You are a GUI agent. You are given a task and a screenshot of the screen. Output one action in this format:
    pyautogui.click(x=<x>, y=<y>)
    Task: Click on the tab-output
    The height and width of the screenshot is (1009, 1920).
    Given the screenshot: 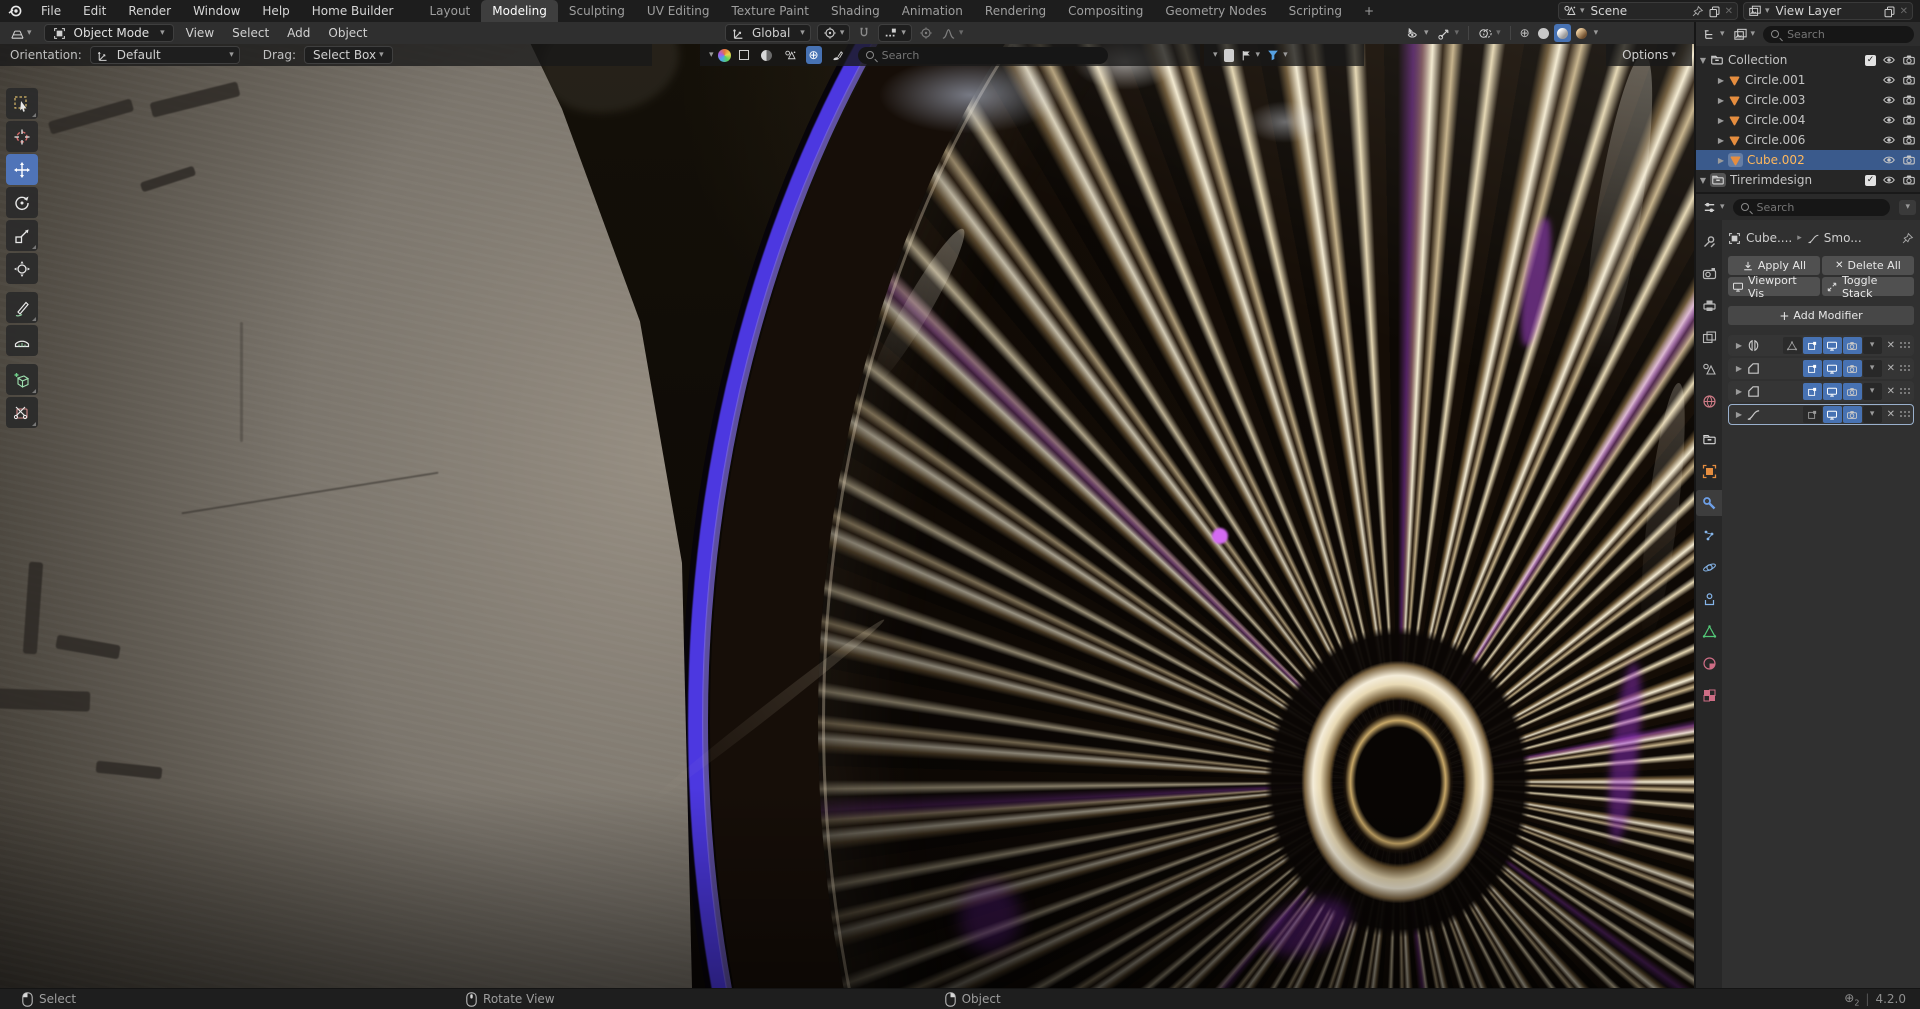 What is the action you would take?
    pyautogui.click(x=1709, y=305)
    